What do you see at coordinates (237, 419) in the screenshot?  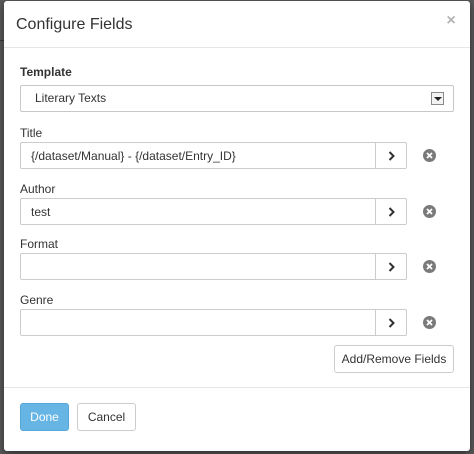 I see `dialog-footer: Done Cancel` at bounding box center [237, 419].